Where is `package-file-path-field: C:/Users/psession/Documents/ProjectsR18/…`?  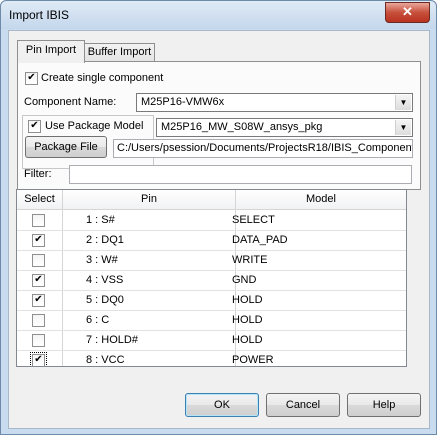
package-file-path-field: C:/Users/psession/Documents/ProjectsR18/… is located at coordinates (263, 148).